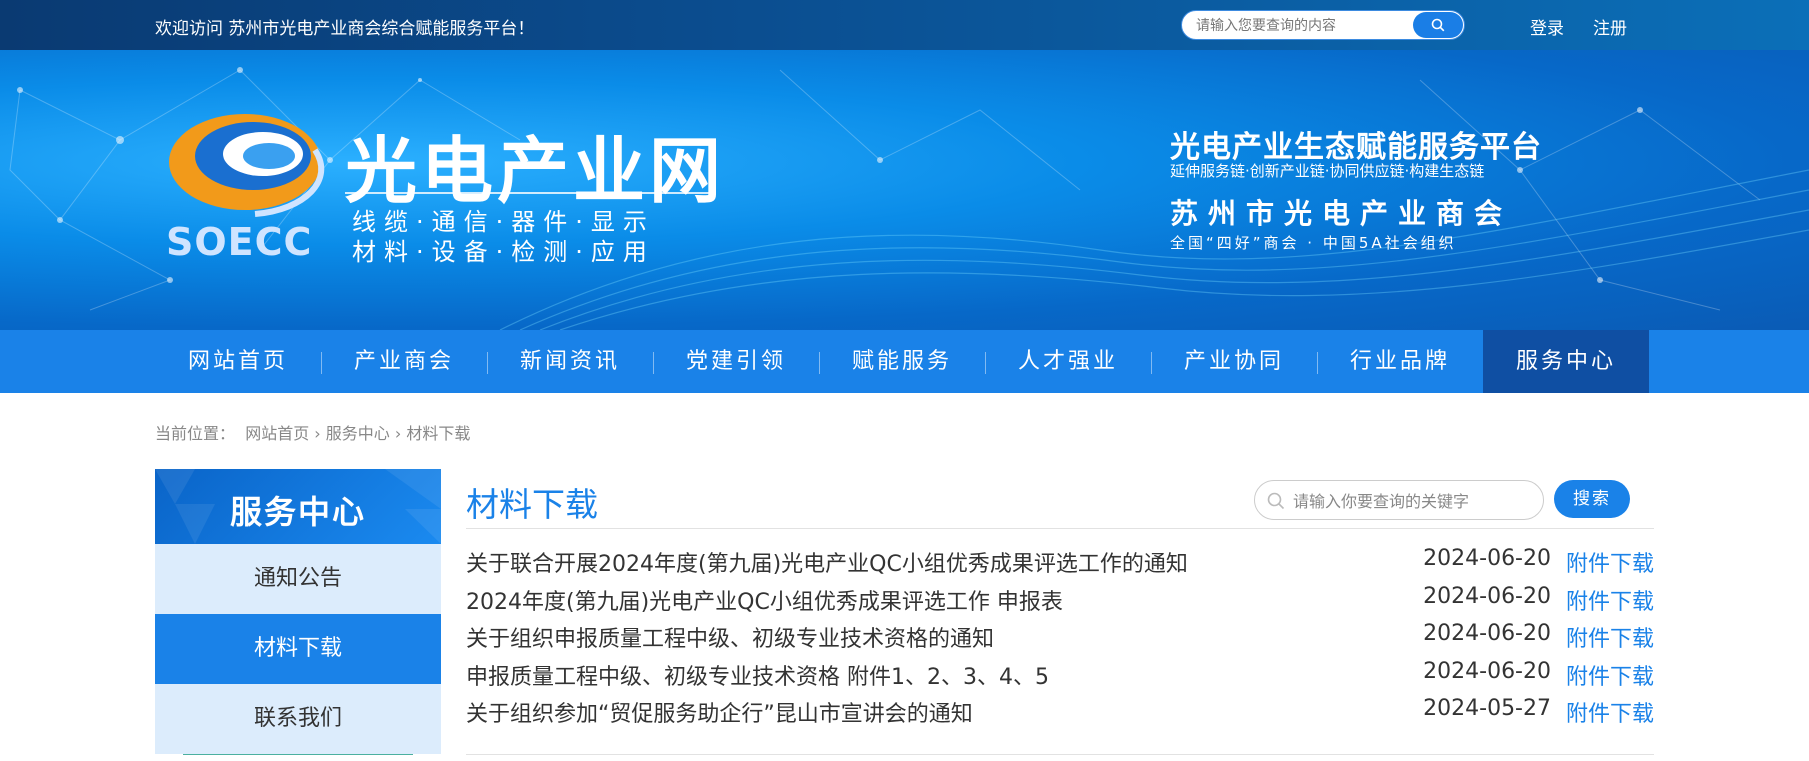 Image resolution: width=1809 pixels, height=761 pixels. I want to click on list-item-title: 申报质量工程中级、初级专业技术资格 附件1、2、3、4、5, so click(757, 675).